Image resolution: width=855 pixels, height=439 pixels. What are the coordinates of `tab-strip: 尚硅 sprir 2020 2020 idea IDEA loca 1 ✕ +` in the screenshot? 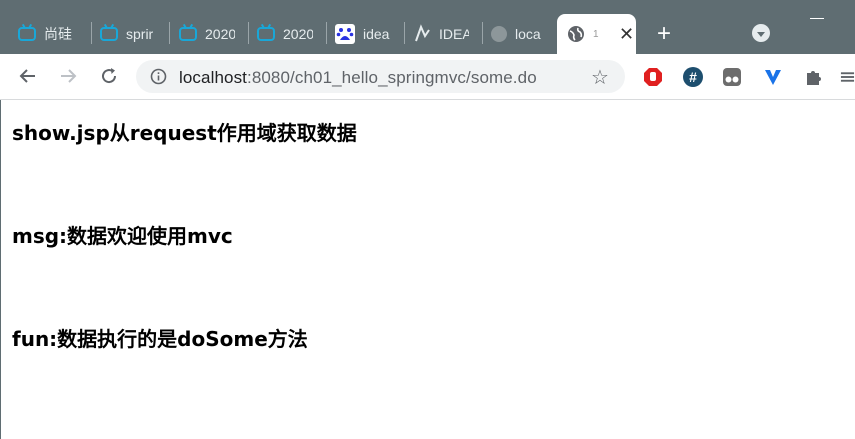 It's located at (427, 27).